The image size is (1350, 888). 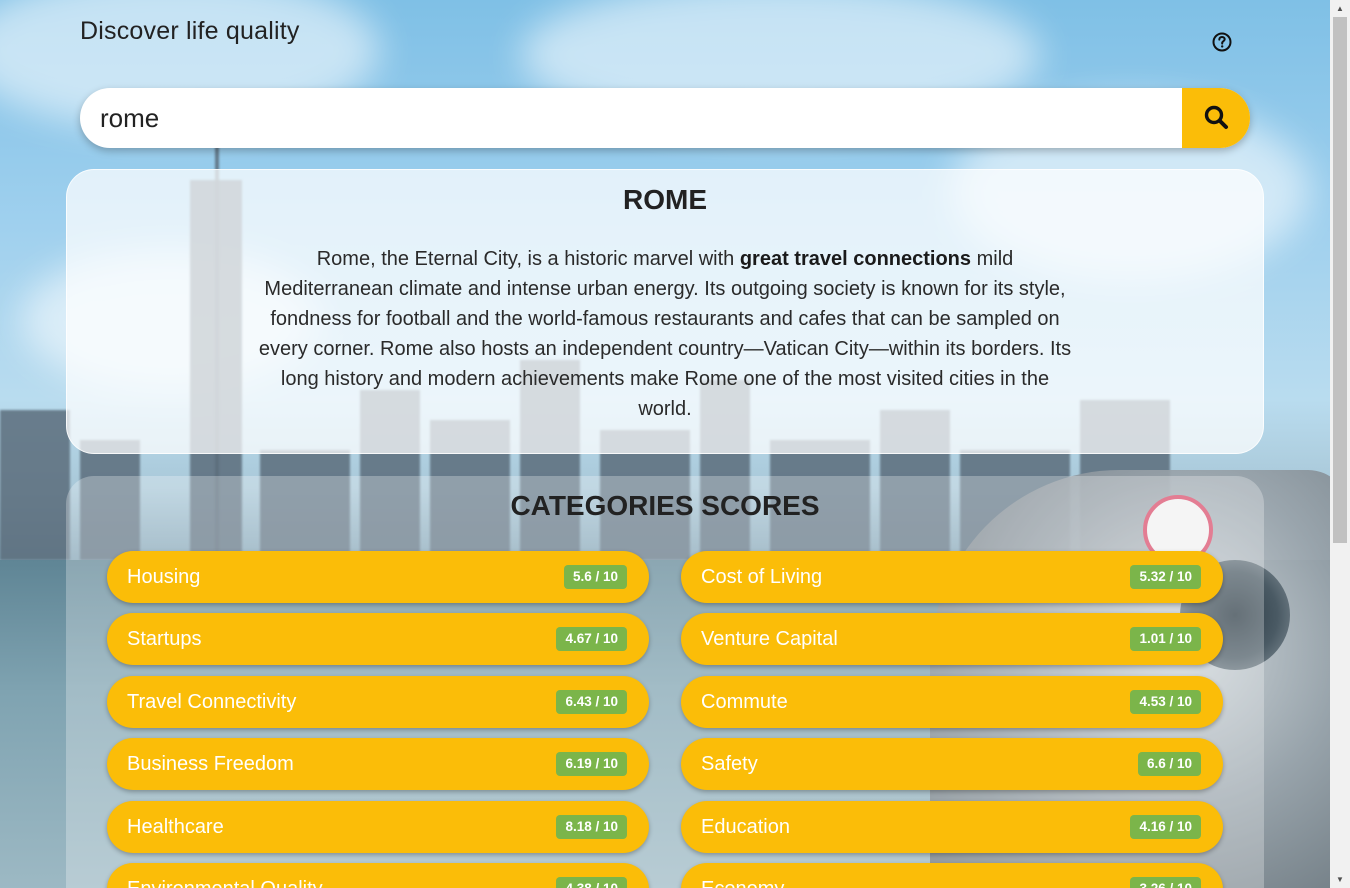 I want to click on category-environmental-quality: Environmental Quality 4.38 / 10, so click(x=378, y=875).